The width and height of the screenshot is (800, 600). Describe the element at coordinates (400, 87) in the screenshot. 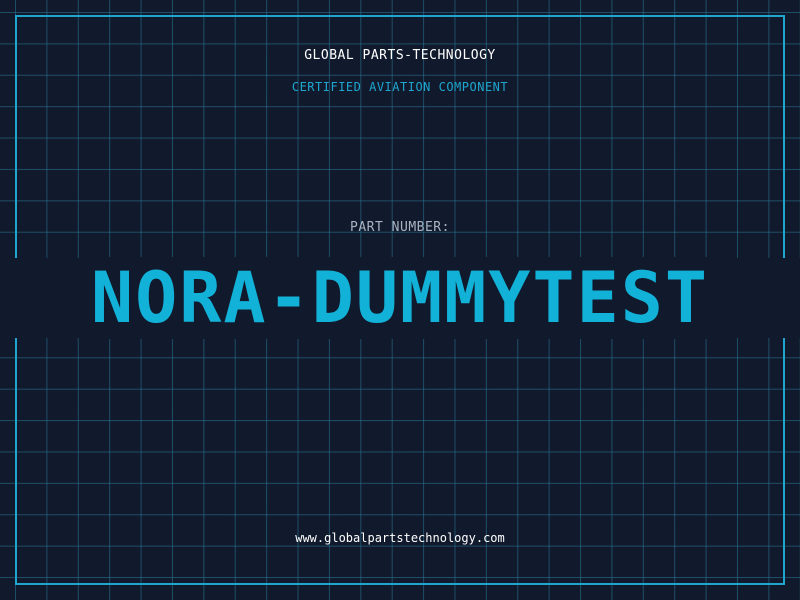

I see `certification-tagline: CERTIFIED AVIATION COMPONENT` at that location.